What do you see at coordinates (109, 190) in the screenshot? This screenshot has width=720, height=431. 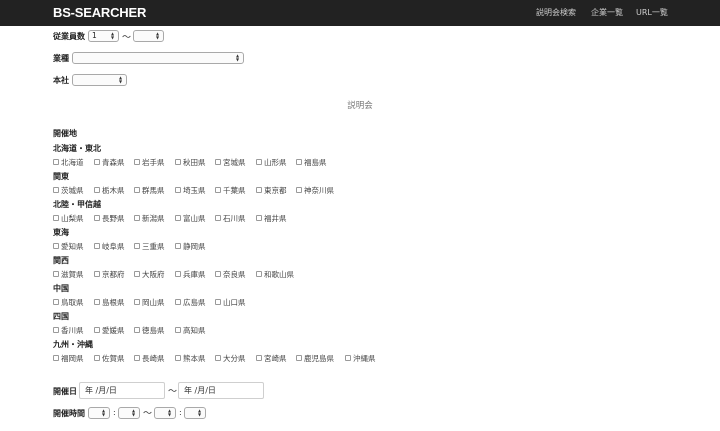 I see `prefecture-checkbox-item: 栃木県` at bounding box center [109, 190].